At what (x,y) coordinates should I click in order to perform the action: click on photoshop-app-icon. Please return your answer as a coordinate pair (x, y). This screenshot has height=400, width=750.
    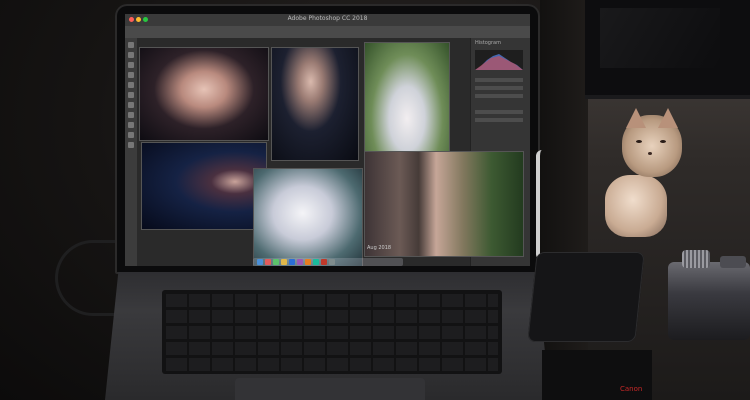
    Looking at the image, I should click on (292, 262).